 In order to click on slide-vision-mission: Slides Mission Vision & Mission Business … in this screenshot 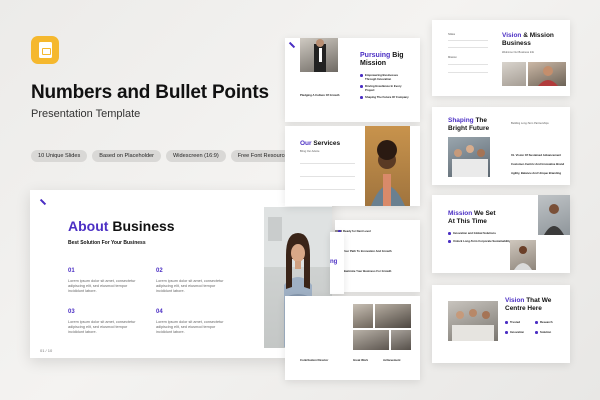, I will do `click(501, 58)`.